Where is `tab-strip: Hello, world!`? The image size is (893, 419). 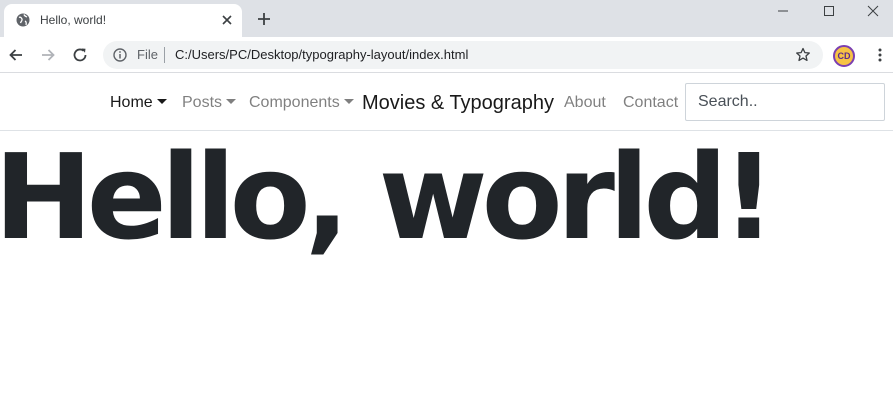 tab-strip: Hello, world! is located at coordinates (446, 18).